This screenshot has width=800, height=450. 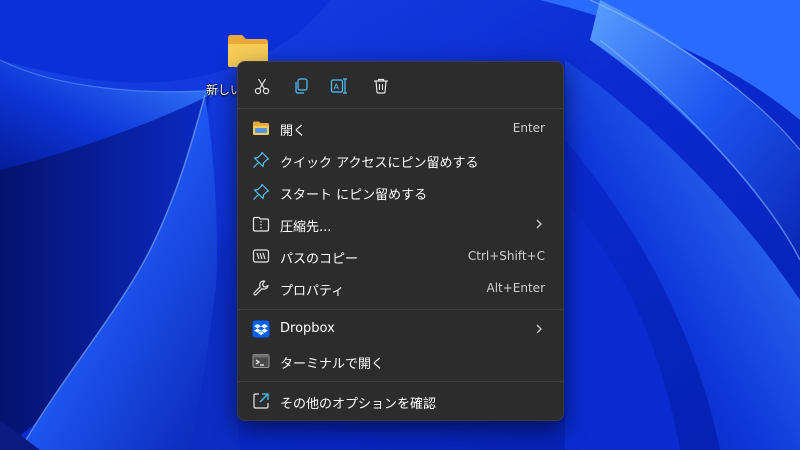 I want to click on menu-item-label: パスのコピー, so click(x=319, y=259).